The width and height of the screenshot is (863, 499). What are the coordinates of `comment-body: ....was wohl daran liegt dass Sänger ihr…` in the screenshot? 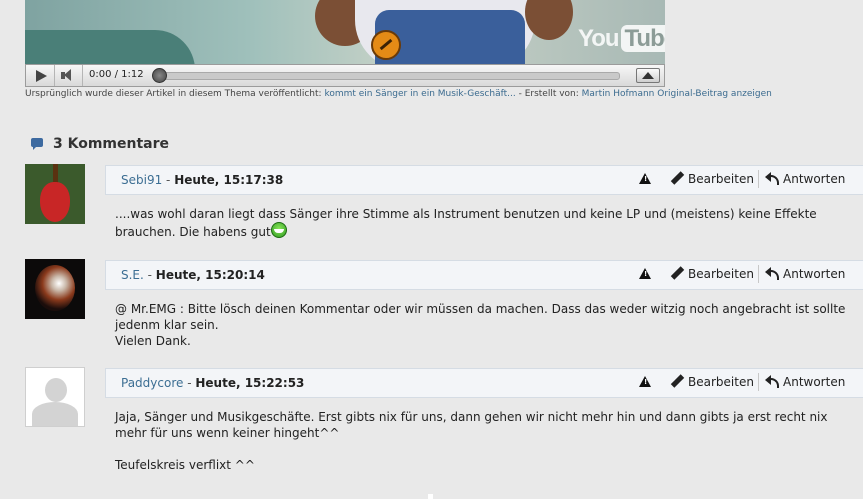 It's located at (466, 223).